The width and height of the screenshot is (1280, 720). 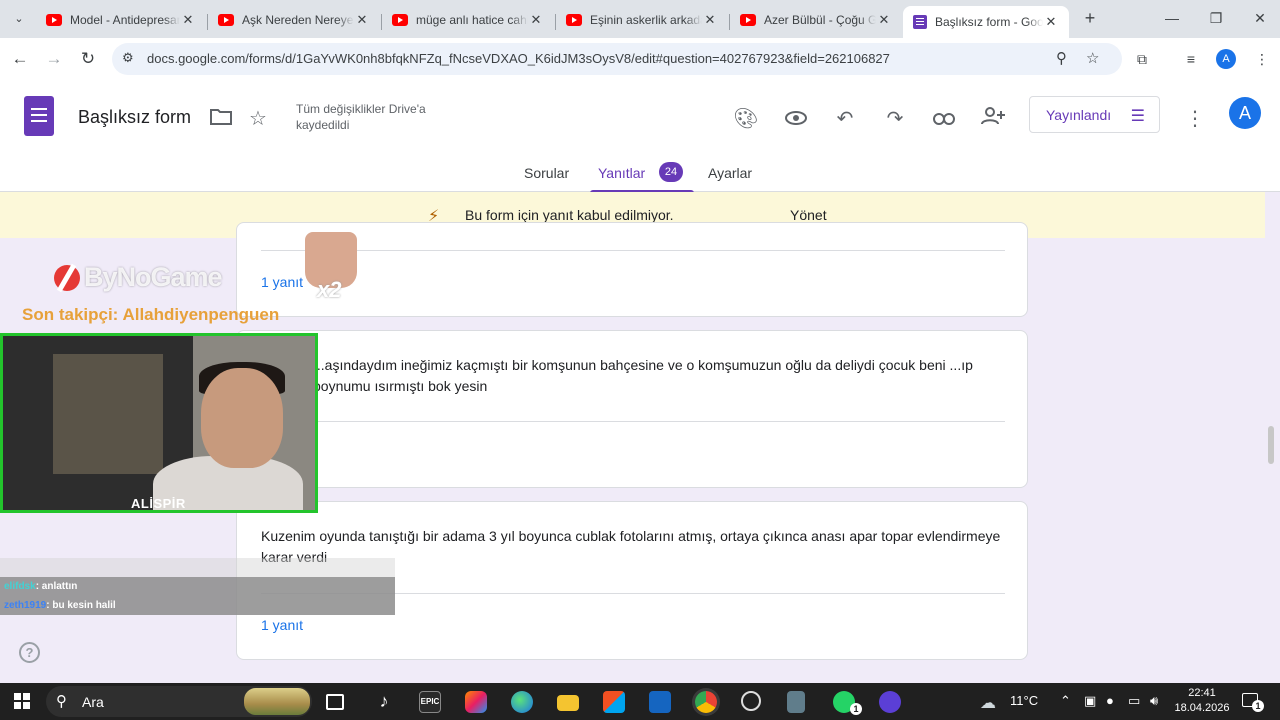 I want to click on back-arrow-icon: ←, so click(x=20, y=59).